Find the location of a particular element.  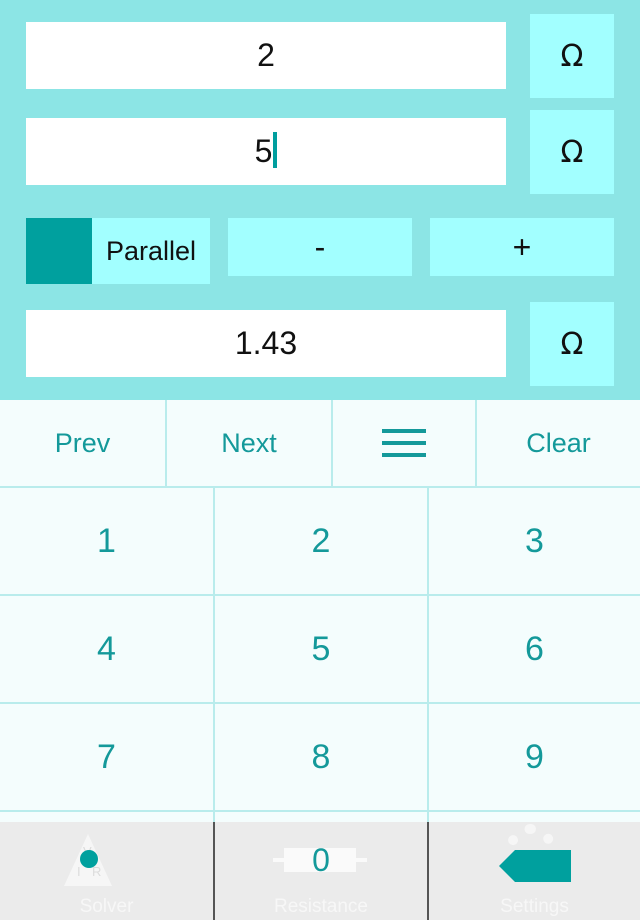

key-4: 4 is located at coordinates (106, 650).